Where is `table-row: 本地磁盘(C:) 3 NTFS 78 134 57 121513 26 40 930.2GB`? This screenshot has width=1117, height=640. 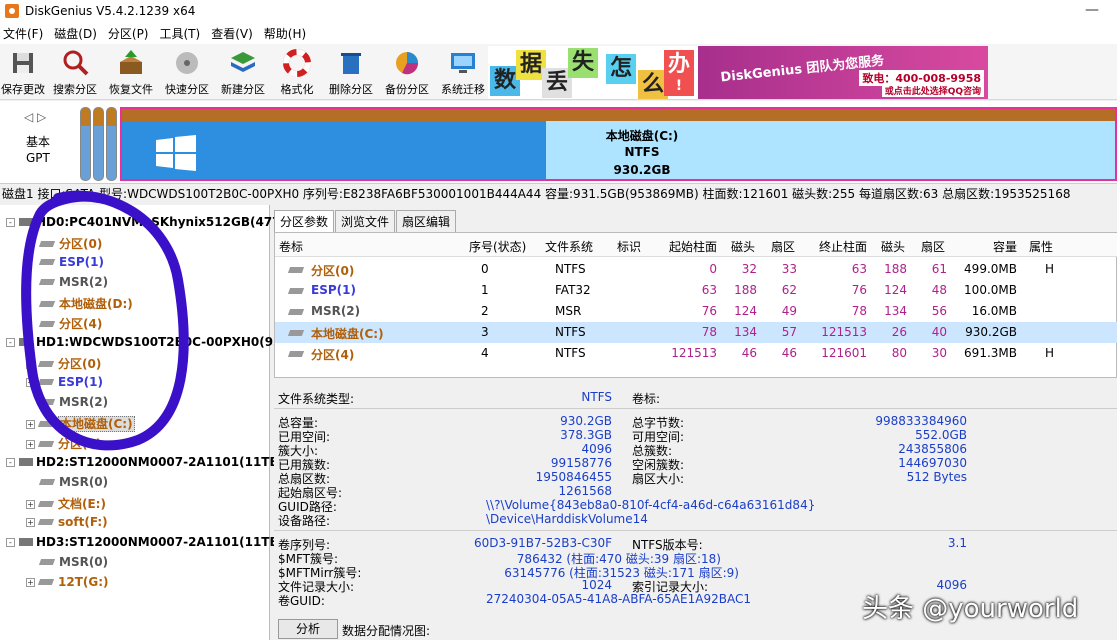 table-row: 本地磁盘(C:) 3 NTFS 78 134 57 121513 26 40 930.2GB is located at coordinates (696, 332).